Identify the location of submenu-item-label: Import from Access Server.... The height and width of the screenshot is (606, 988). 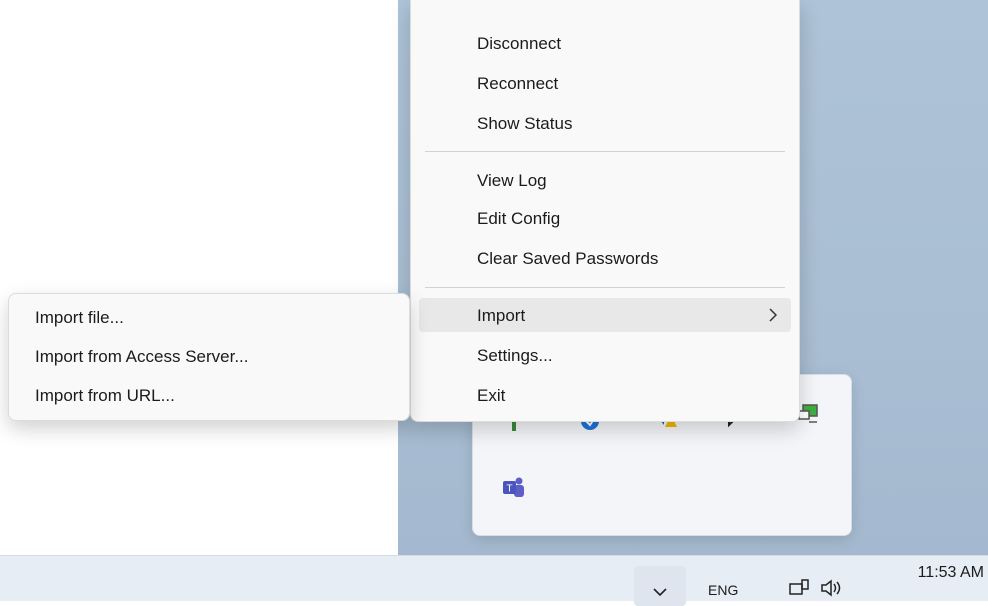
(142, 356).